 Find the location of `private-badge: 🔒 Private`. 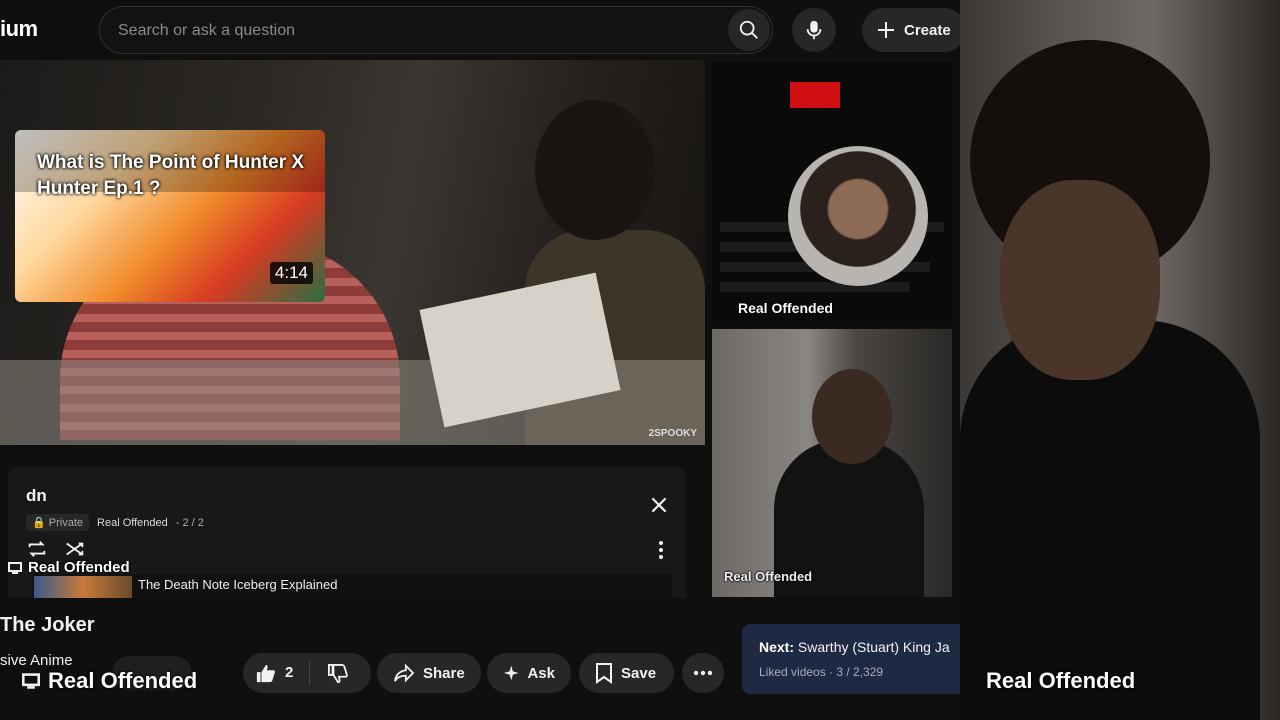

private-badge: 🔒 Private is located at coordinates (58, 522).